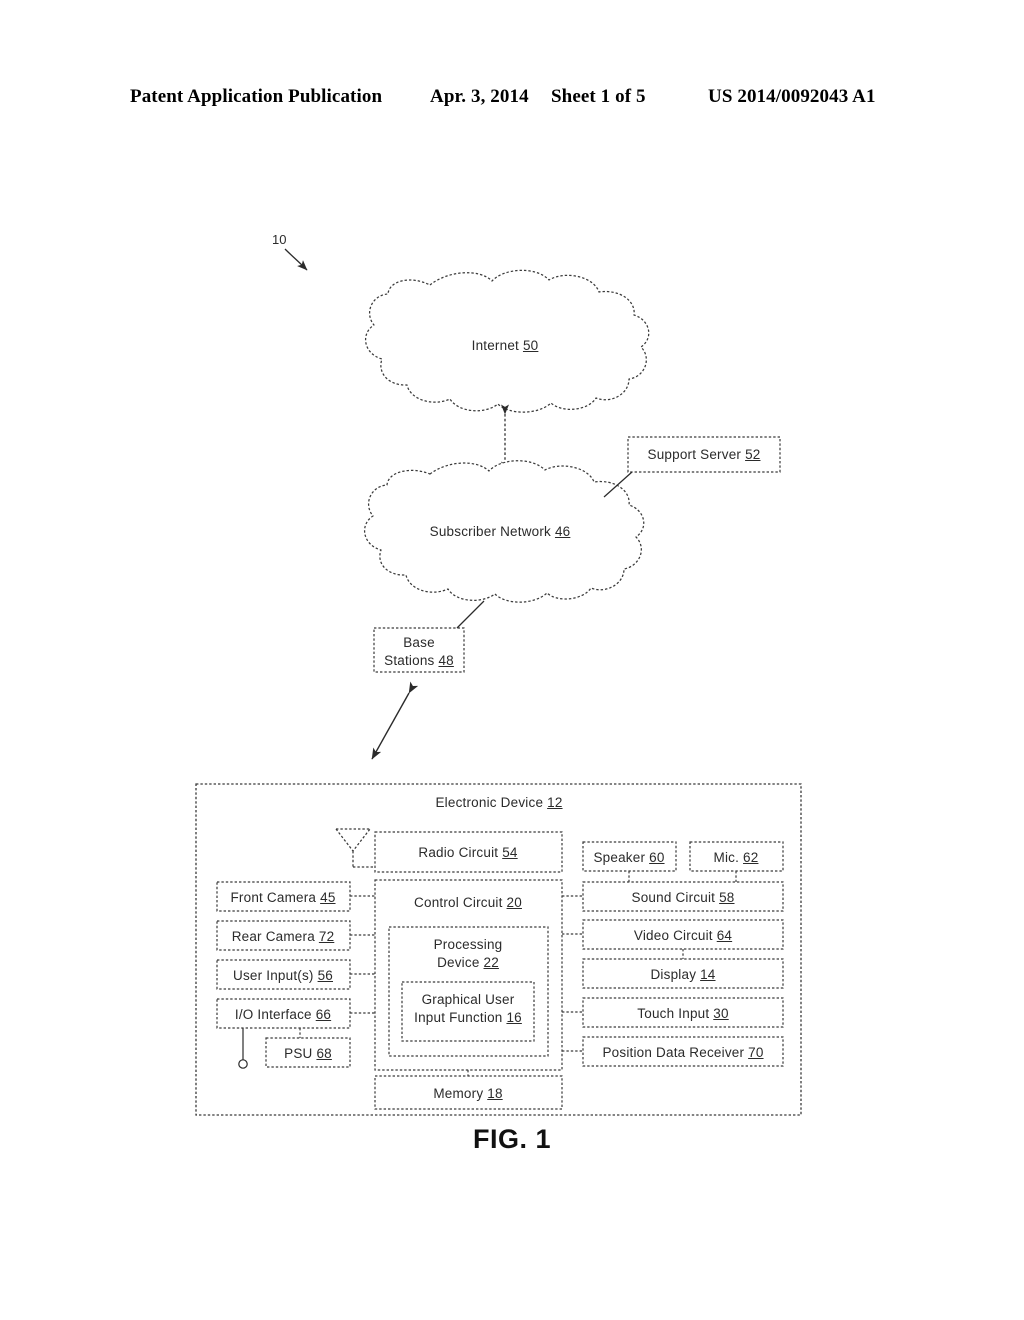 Image resolution: width=1024 pixels, height=1320 pixels. Describe the element at coordinates (296, 259) in the screenshot. I see `system-reference-leader` at that location.